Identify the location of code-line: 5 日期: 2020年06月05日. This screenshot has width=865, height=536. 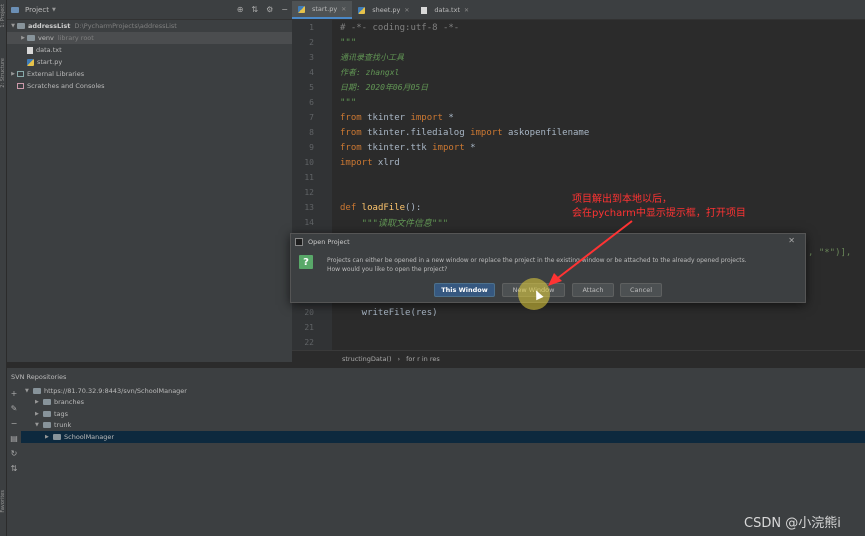
(578, 87).